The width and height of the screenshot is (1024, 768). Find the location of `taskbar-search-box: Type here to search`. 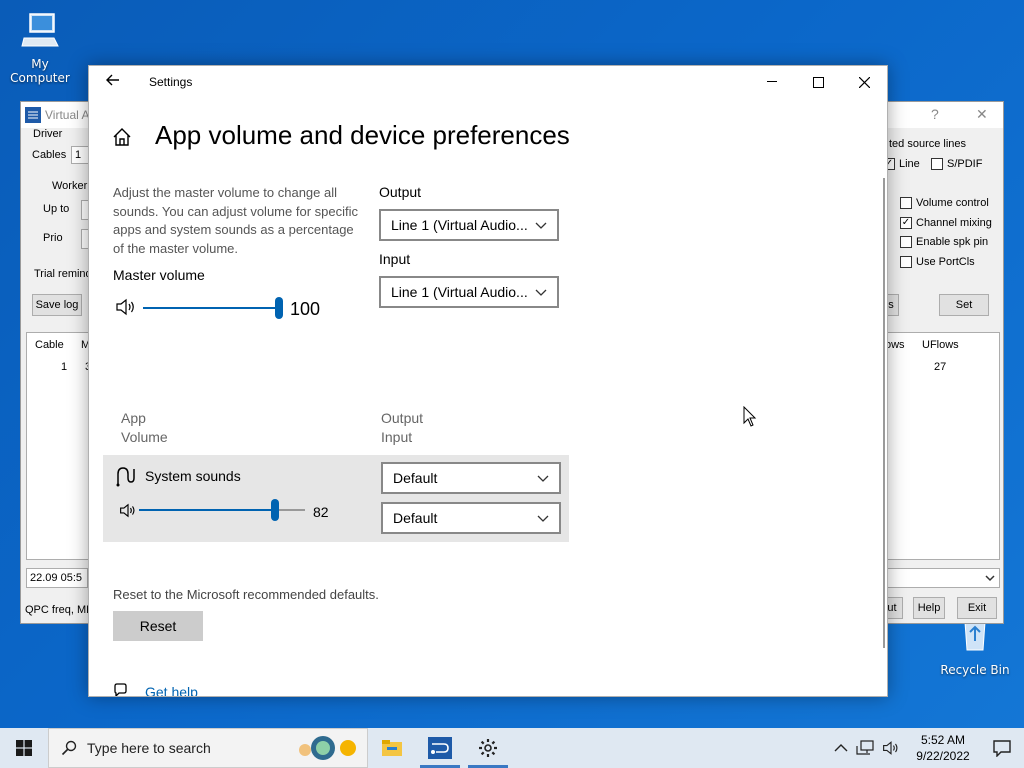

taskbar-search-box: Type here to search is located at coordinates (208, 748).